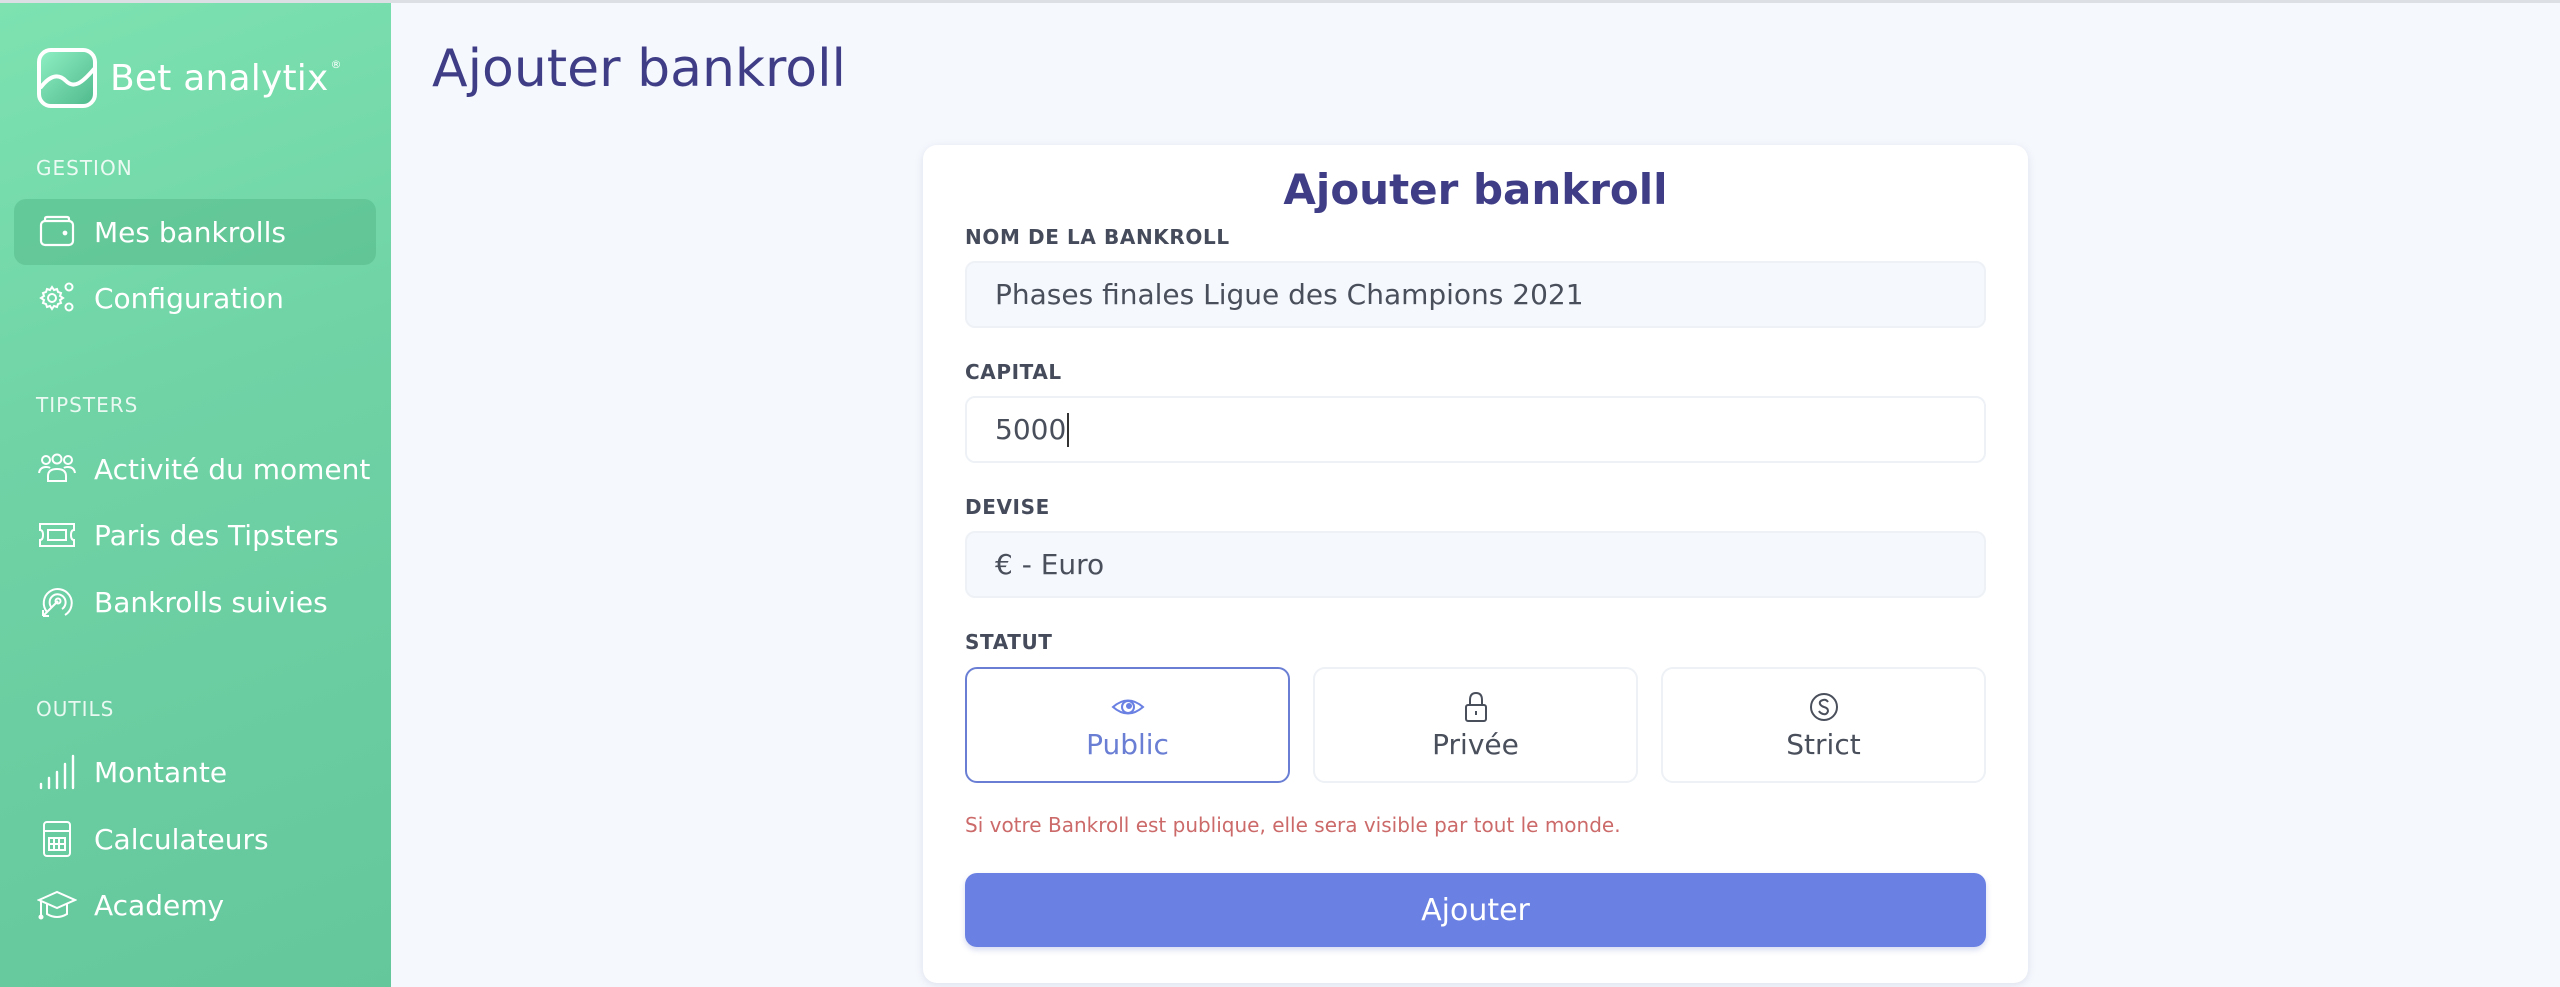 The width and height of the screenshot is (2560, 987). Describe the element at coordinates (1013, 372) in the screenshot. I see `capital-label: CAPITAL` at that location.